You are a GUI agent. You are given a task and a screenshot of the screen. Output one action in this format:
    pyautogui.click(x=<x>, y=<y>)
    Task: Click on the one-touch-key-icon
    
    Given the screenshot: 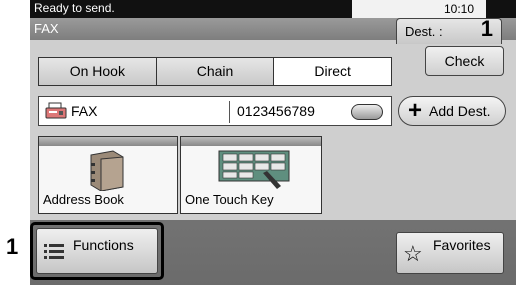 What is the action you would take?
    pyautogui.click(x=254, y=169)
    